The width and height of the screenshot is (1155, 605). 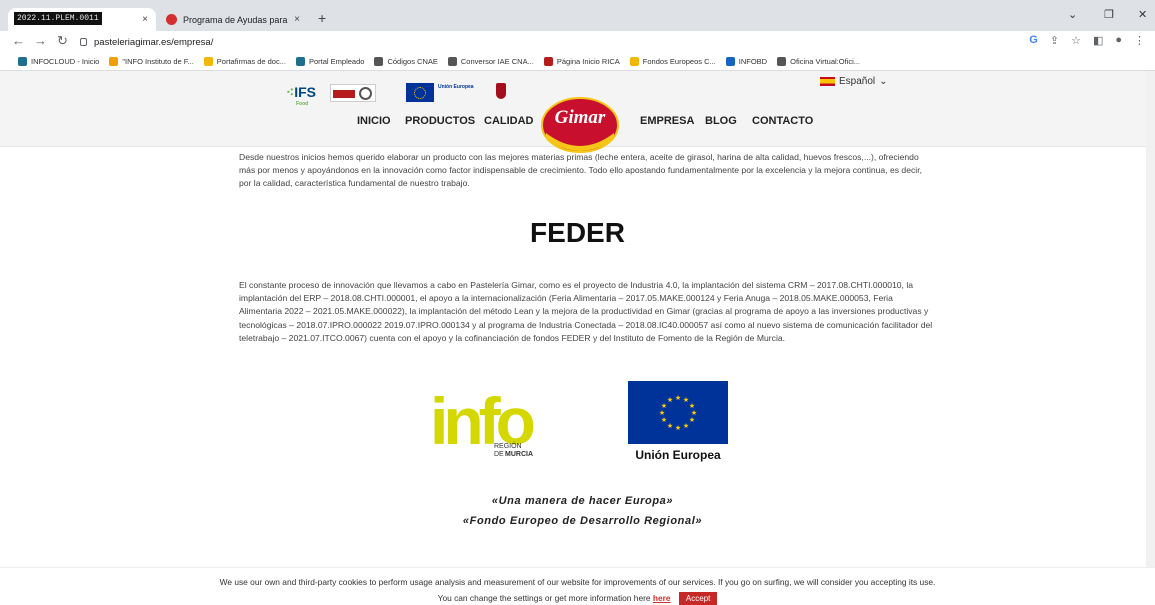 What do you see at coordinates (827, 81) in the screenshot?
I see `spain-flag-icon` at bounding box center [827, 81].